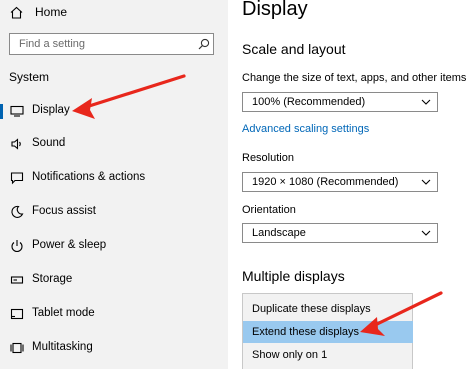 The image size is (474, 369). I want to click on orientation-value: Landscape, so click(279, 233).